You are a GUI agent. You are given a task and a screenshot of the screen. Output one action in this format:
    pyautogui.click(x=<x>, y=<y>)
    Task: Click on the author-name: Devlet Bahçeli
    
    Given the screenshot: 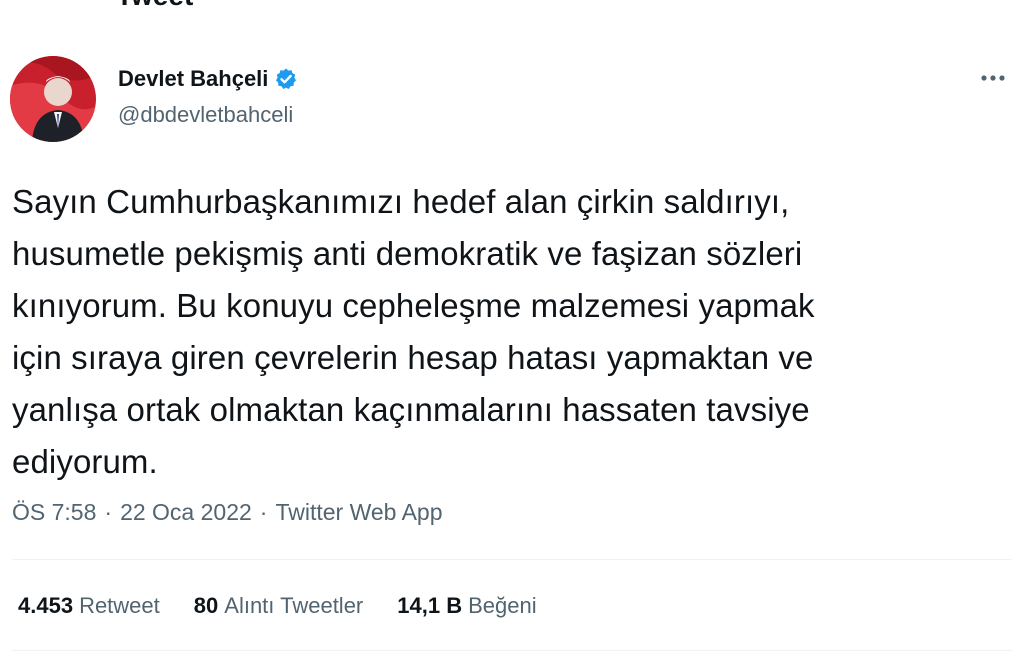 What is the action you would take?
    pyautogui.click(x=208, y=79)
    